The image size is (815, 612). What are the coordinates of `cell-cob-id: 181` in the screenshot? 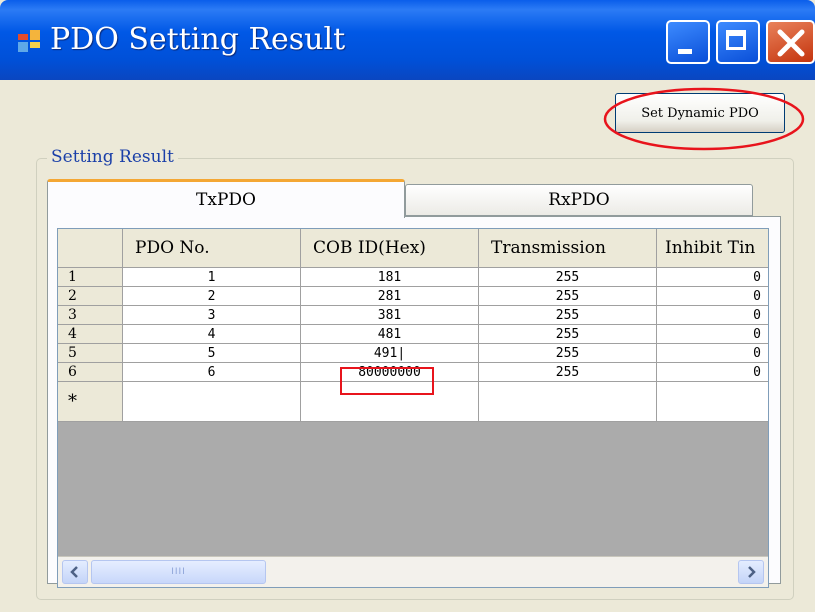 It's located at (390, 277).